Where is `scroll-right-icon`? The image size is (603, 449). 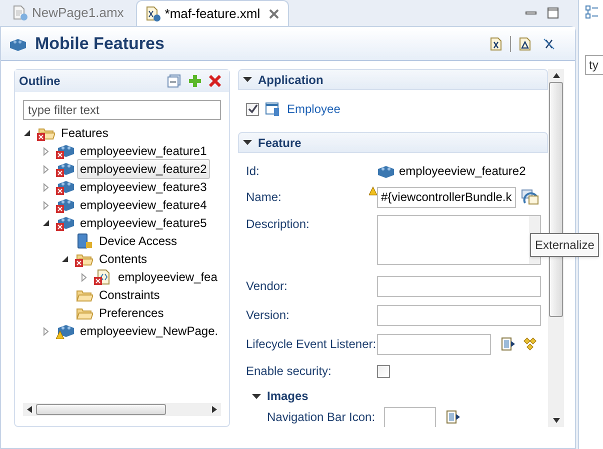 scroll-right-icon is located at coordinates (214, 409).